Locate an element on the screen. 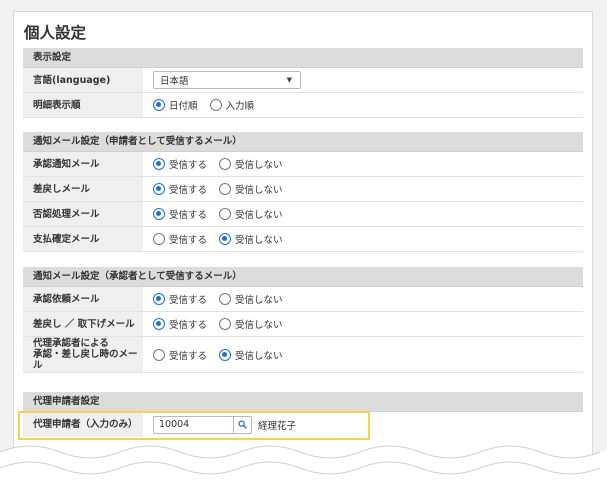 The height and width of the screenshot is (491, 607). label-line: 承認・差し戻し時のメール is located at coordinates (85, 360).